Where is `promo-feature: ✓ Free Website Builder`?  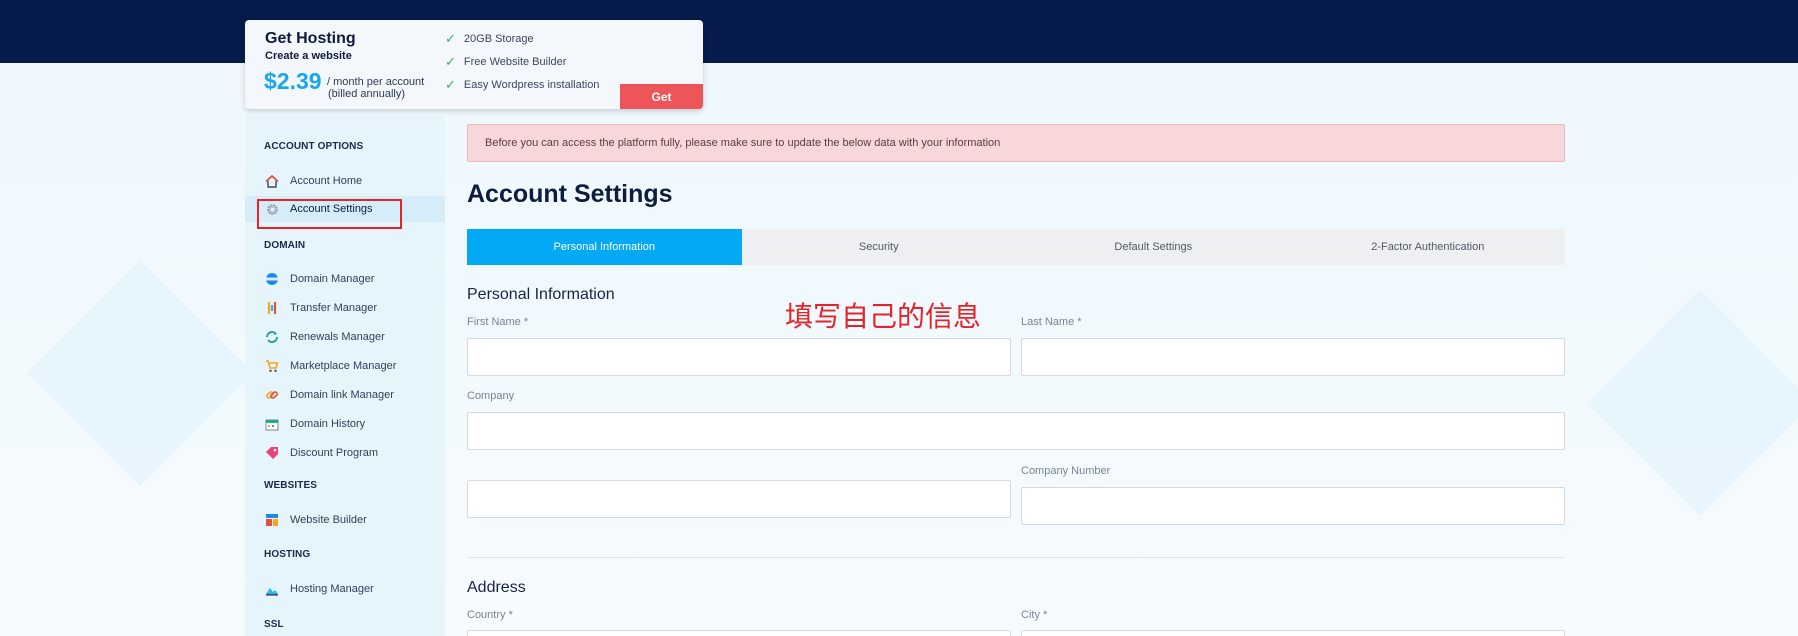 promo-feature: ✓ Free Website Builder is located at coordinates (505, 62).